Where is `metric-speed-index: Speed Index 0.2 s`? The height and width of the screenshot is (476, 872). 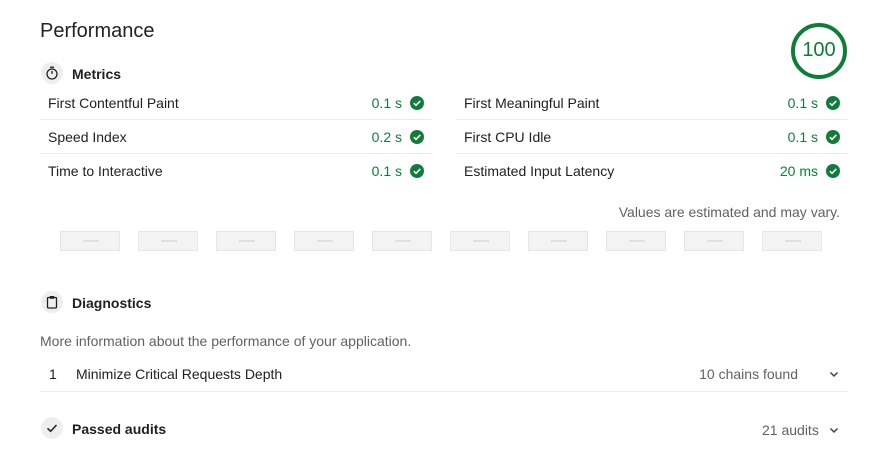 metric-speed-index: Speed Index 0.2 s is located at coordinates (236, 137).